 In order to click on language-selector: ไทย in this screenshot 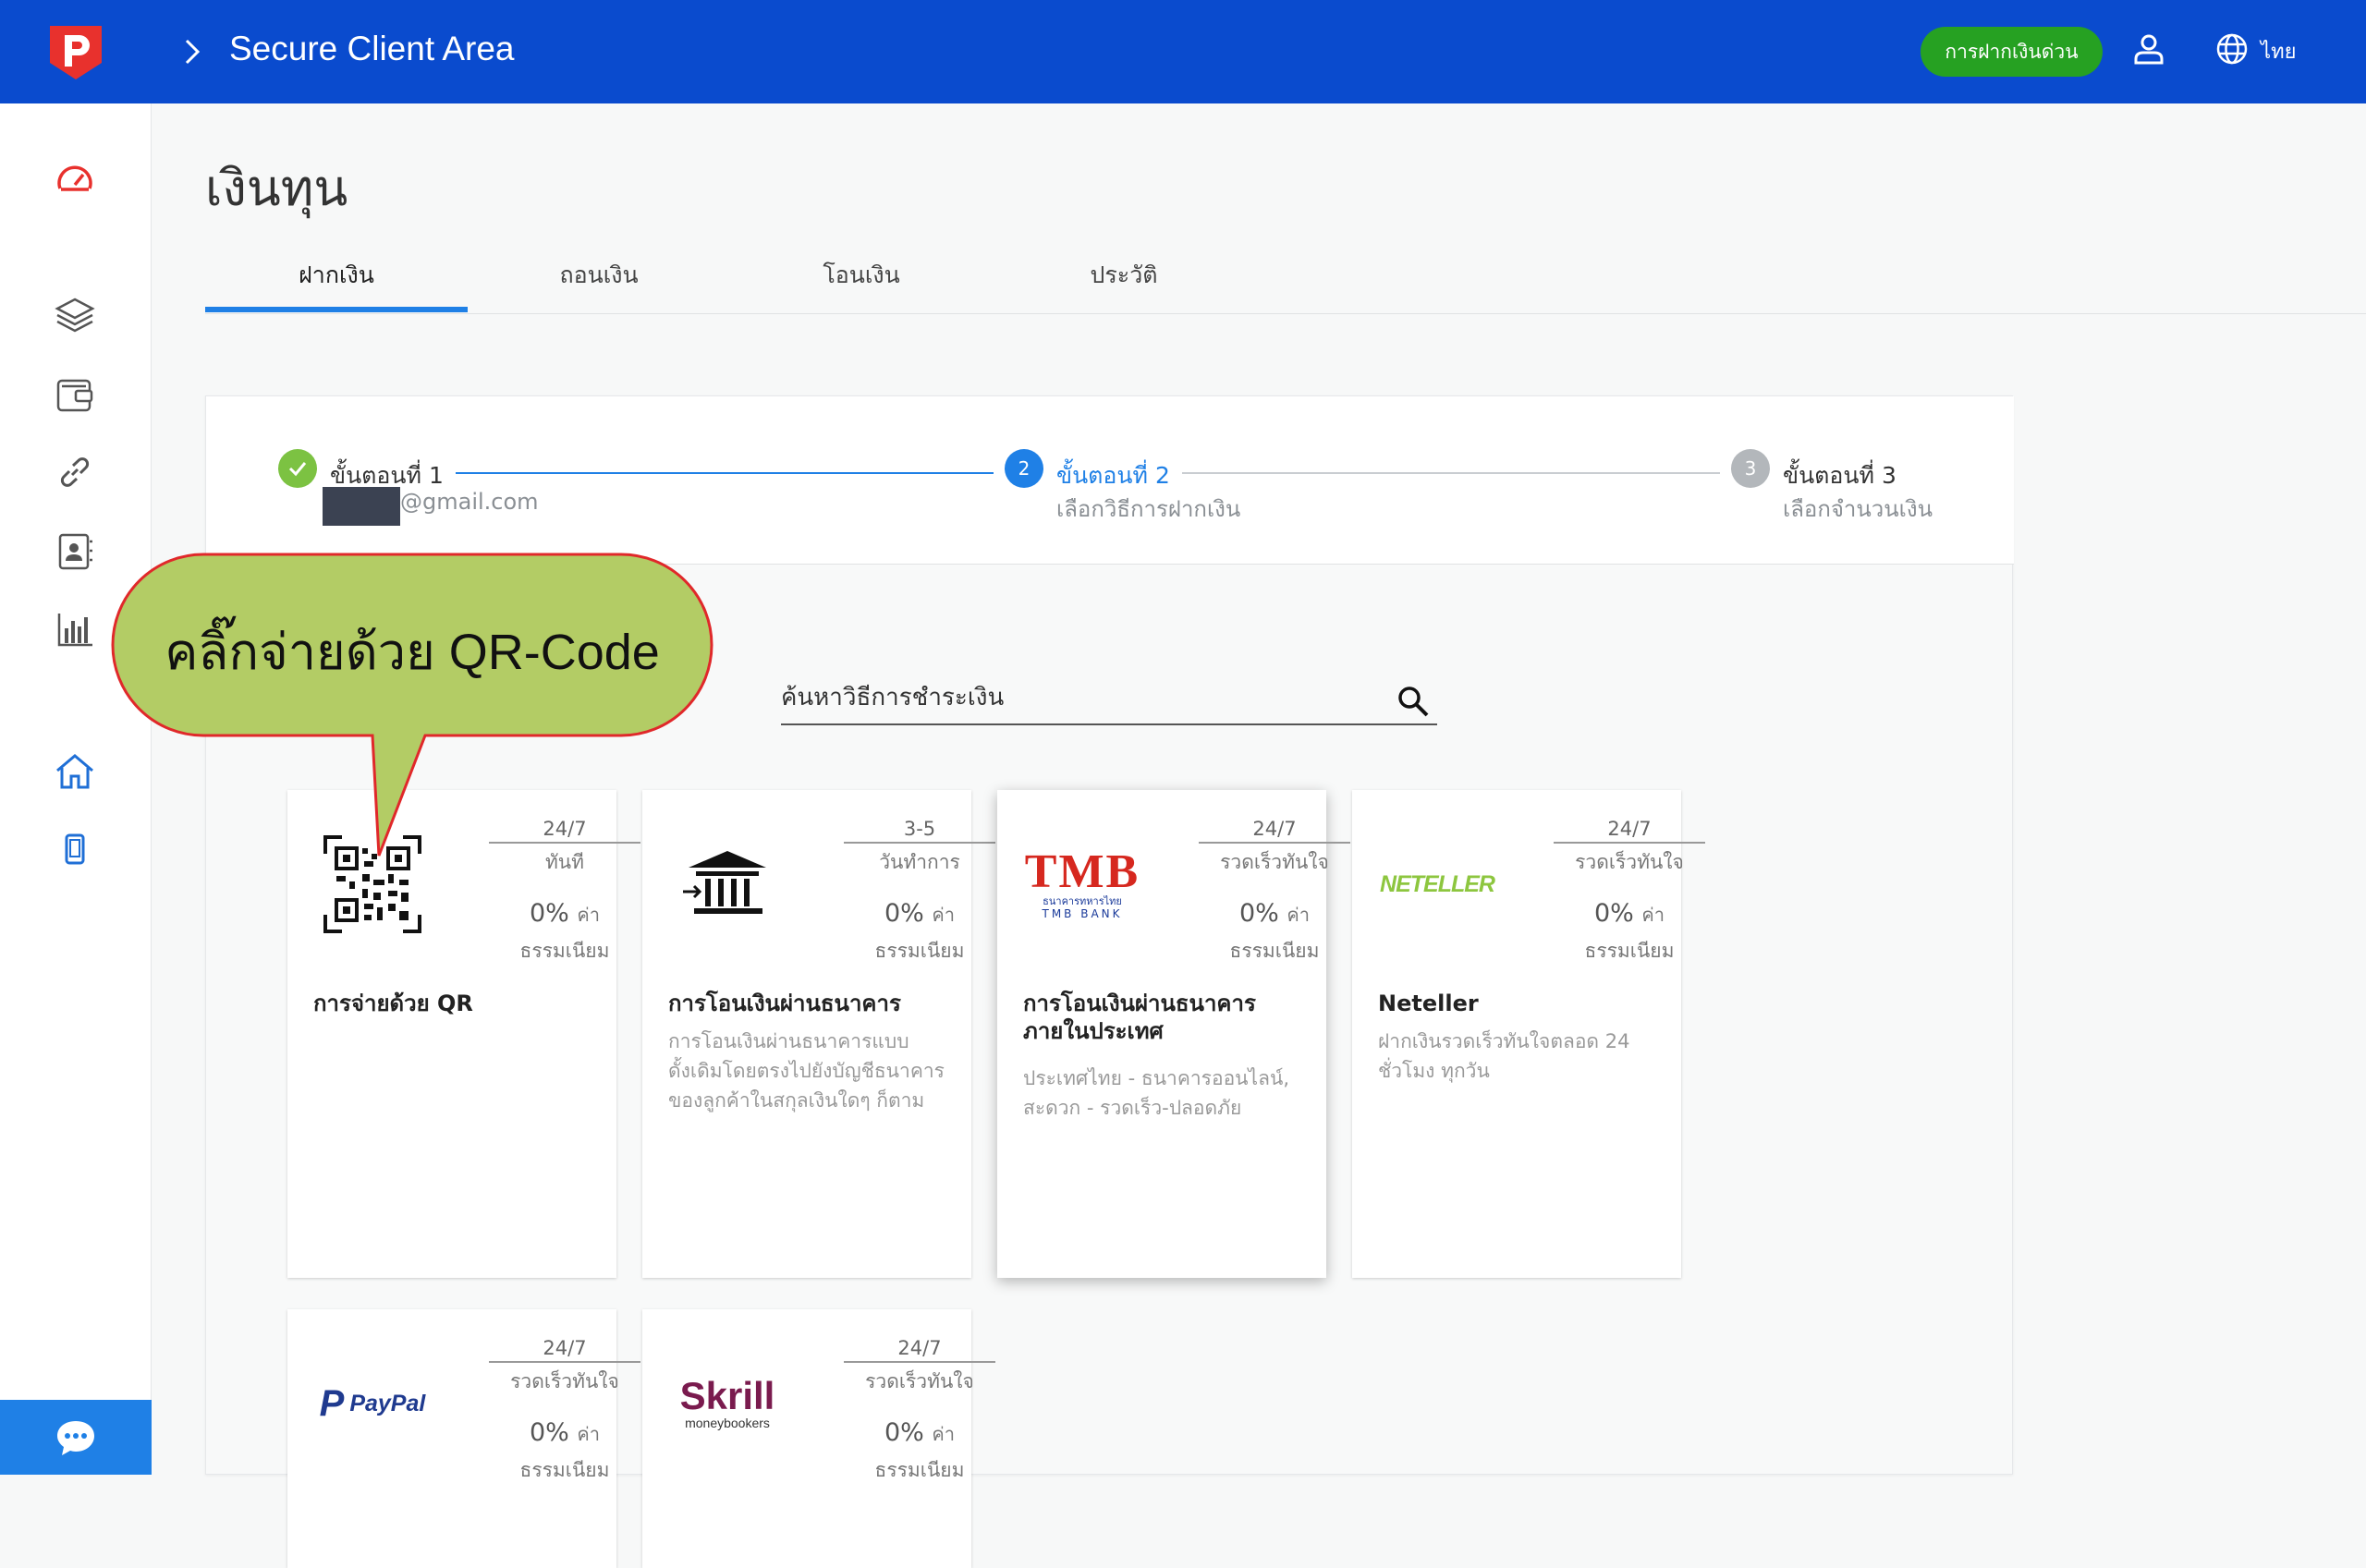, I will do `click(2278, 51)`.